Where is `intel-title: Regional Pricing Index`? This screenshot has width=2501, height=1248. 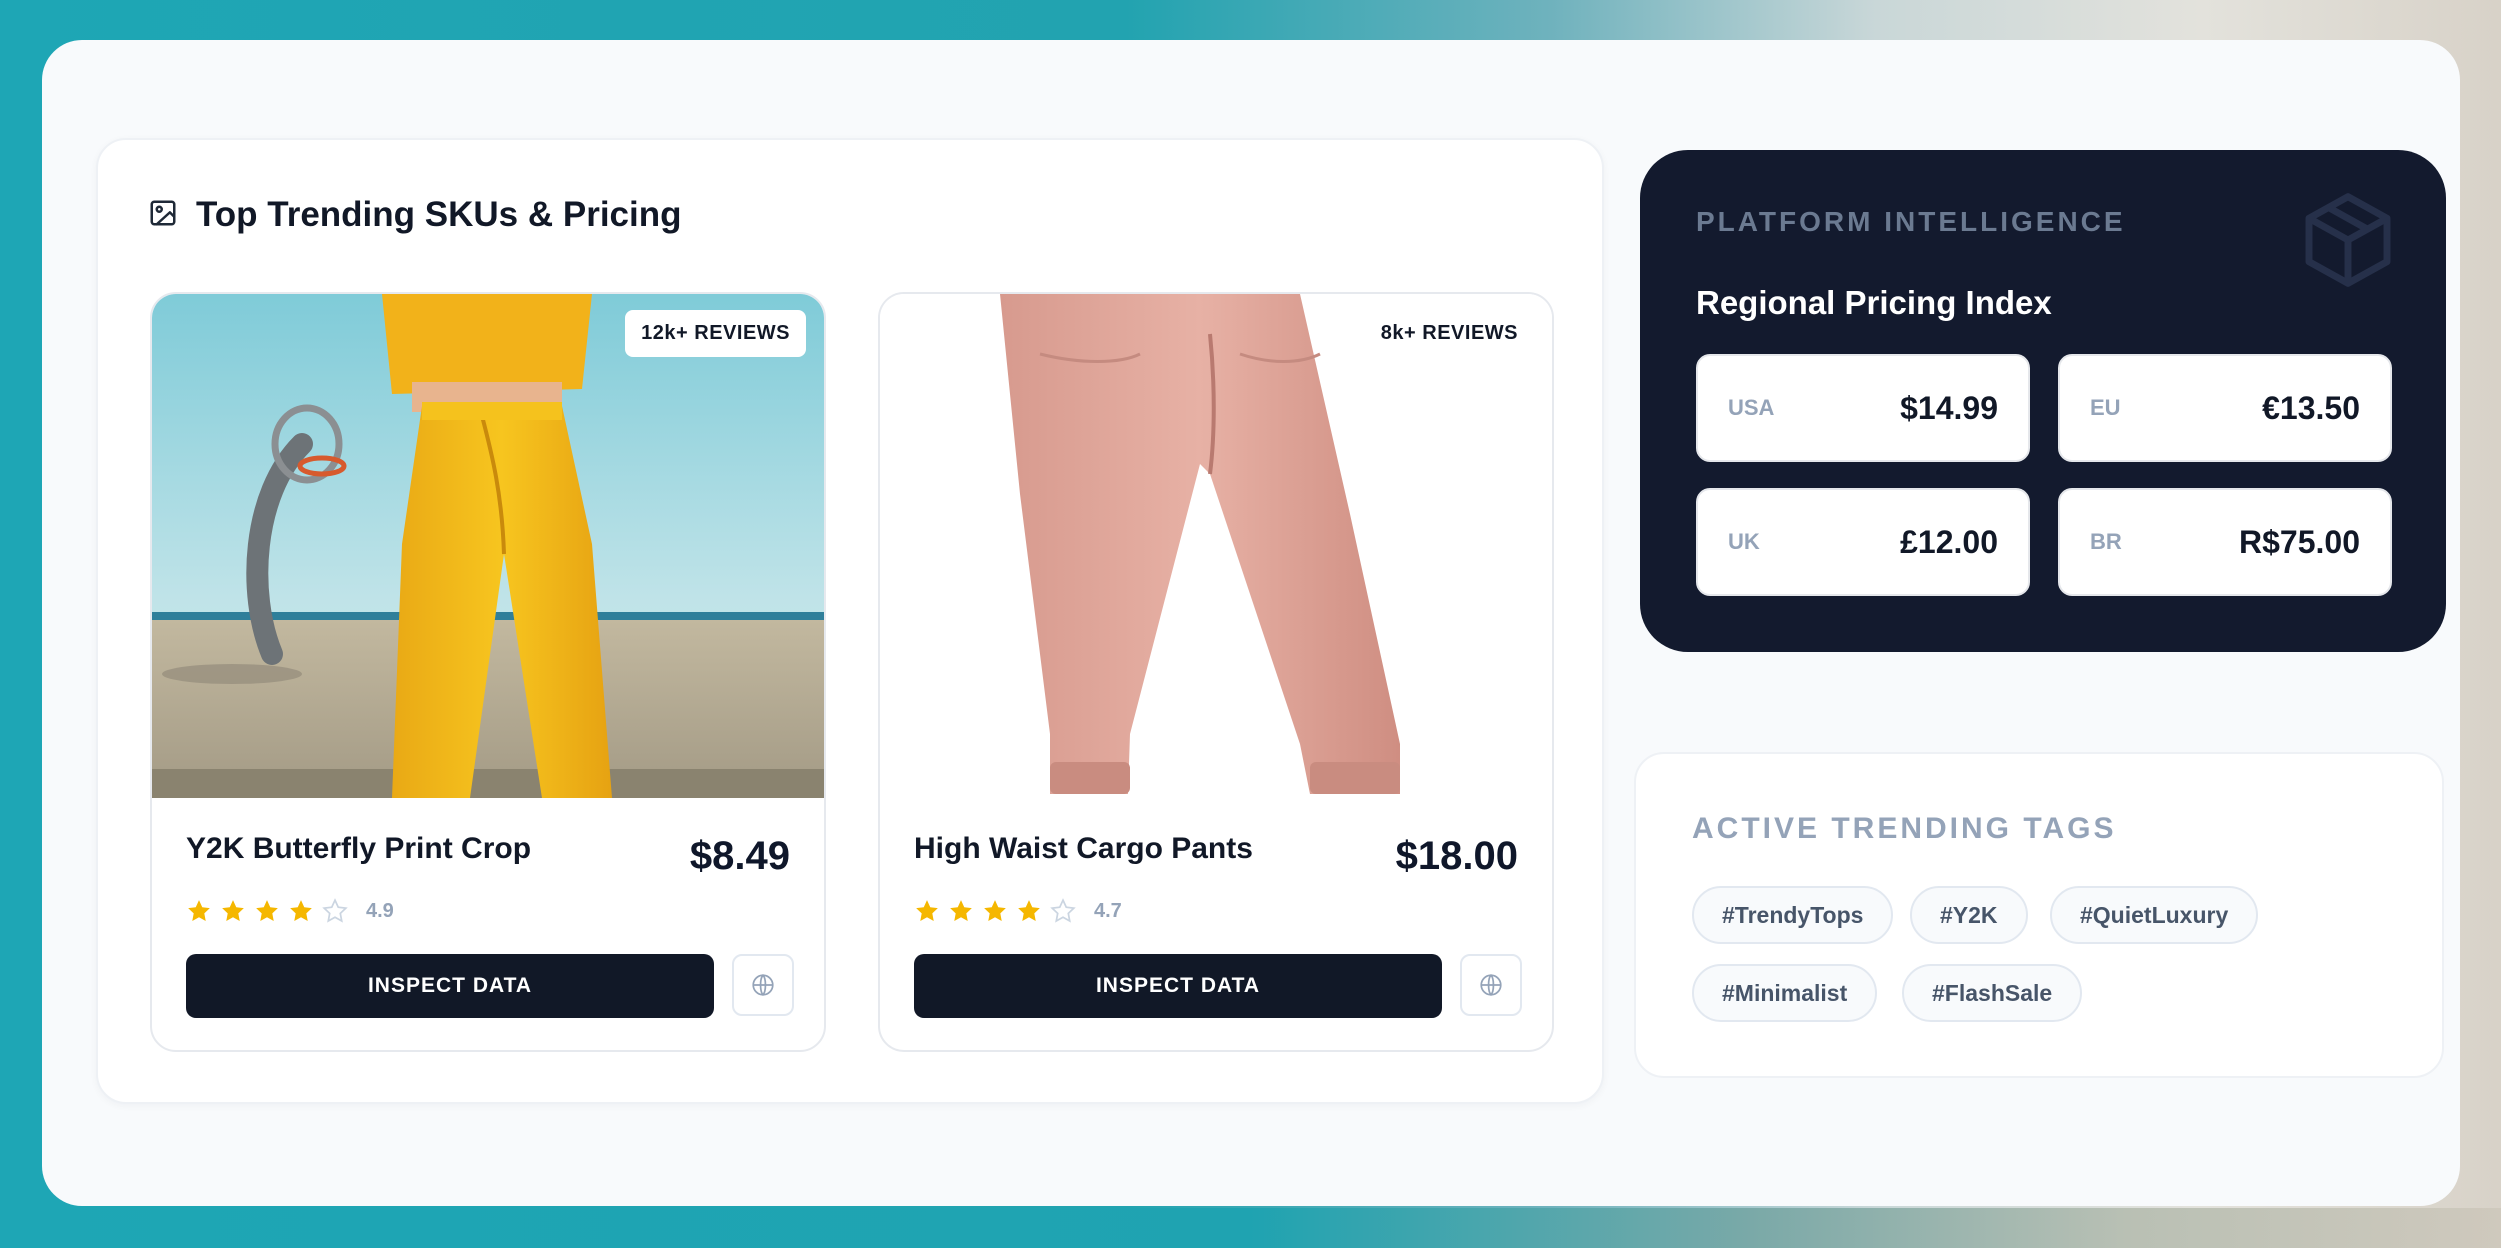 intel-title: Regional Pricing Index is located at coordinates (1874, 302).